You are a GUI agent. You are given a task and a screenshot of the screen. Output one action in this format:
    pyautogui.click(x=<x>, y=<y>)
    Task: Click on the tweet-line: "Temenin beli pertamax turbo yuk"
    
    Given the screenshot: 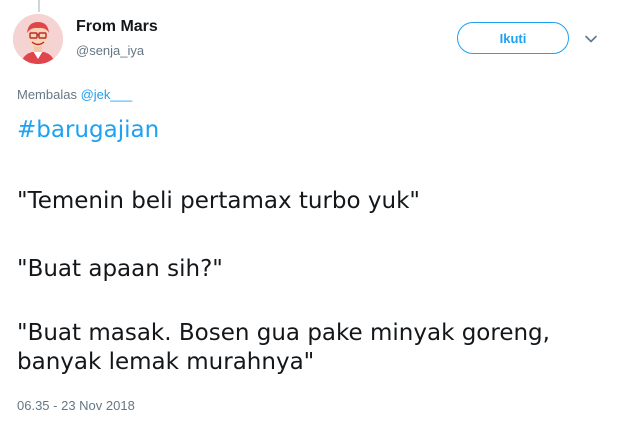 What is the action you would take?
    pyautogui.click(x=218, y=201)
    